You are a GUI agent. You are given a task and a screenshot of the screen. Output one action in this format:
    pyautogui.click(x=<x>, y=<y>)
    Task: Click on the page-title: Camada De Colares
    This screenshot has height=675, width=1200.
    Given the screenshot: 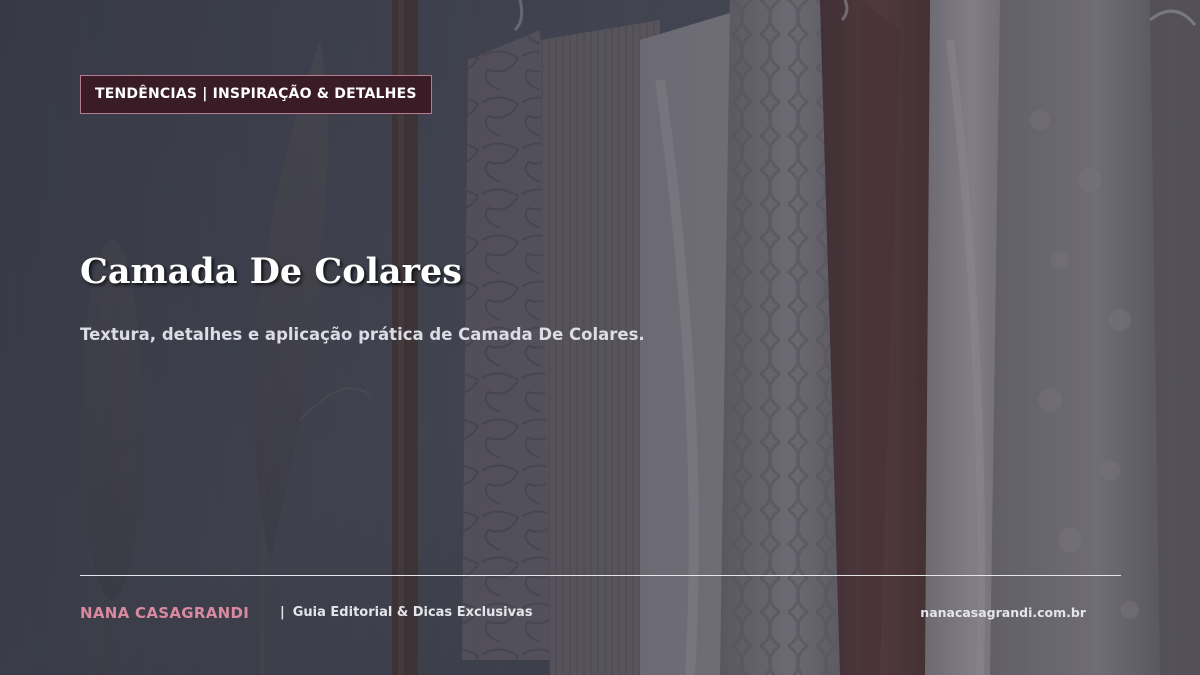 What is the action you would take?
    pyautogui.click(x=271, y=271)
    